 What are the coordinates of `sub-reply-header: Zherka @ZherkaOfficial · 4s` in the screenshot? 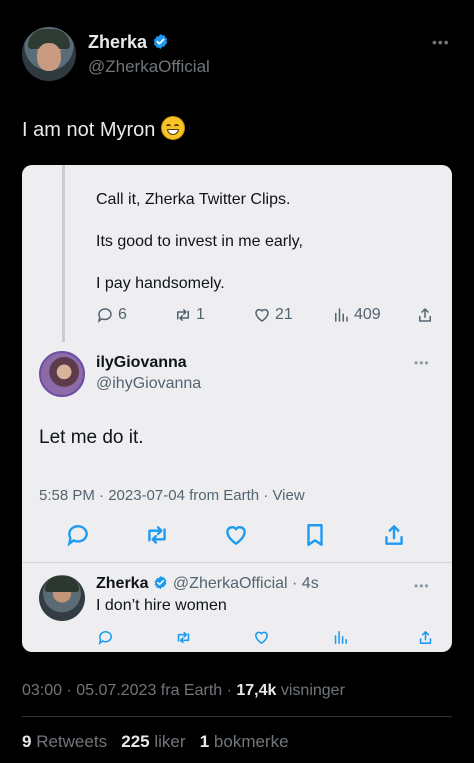 It's located at (207, 584).